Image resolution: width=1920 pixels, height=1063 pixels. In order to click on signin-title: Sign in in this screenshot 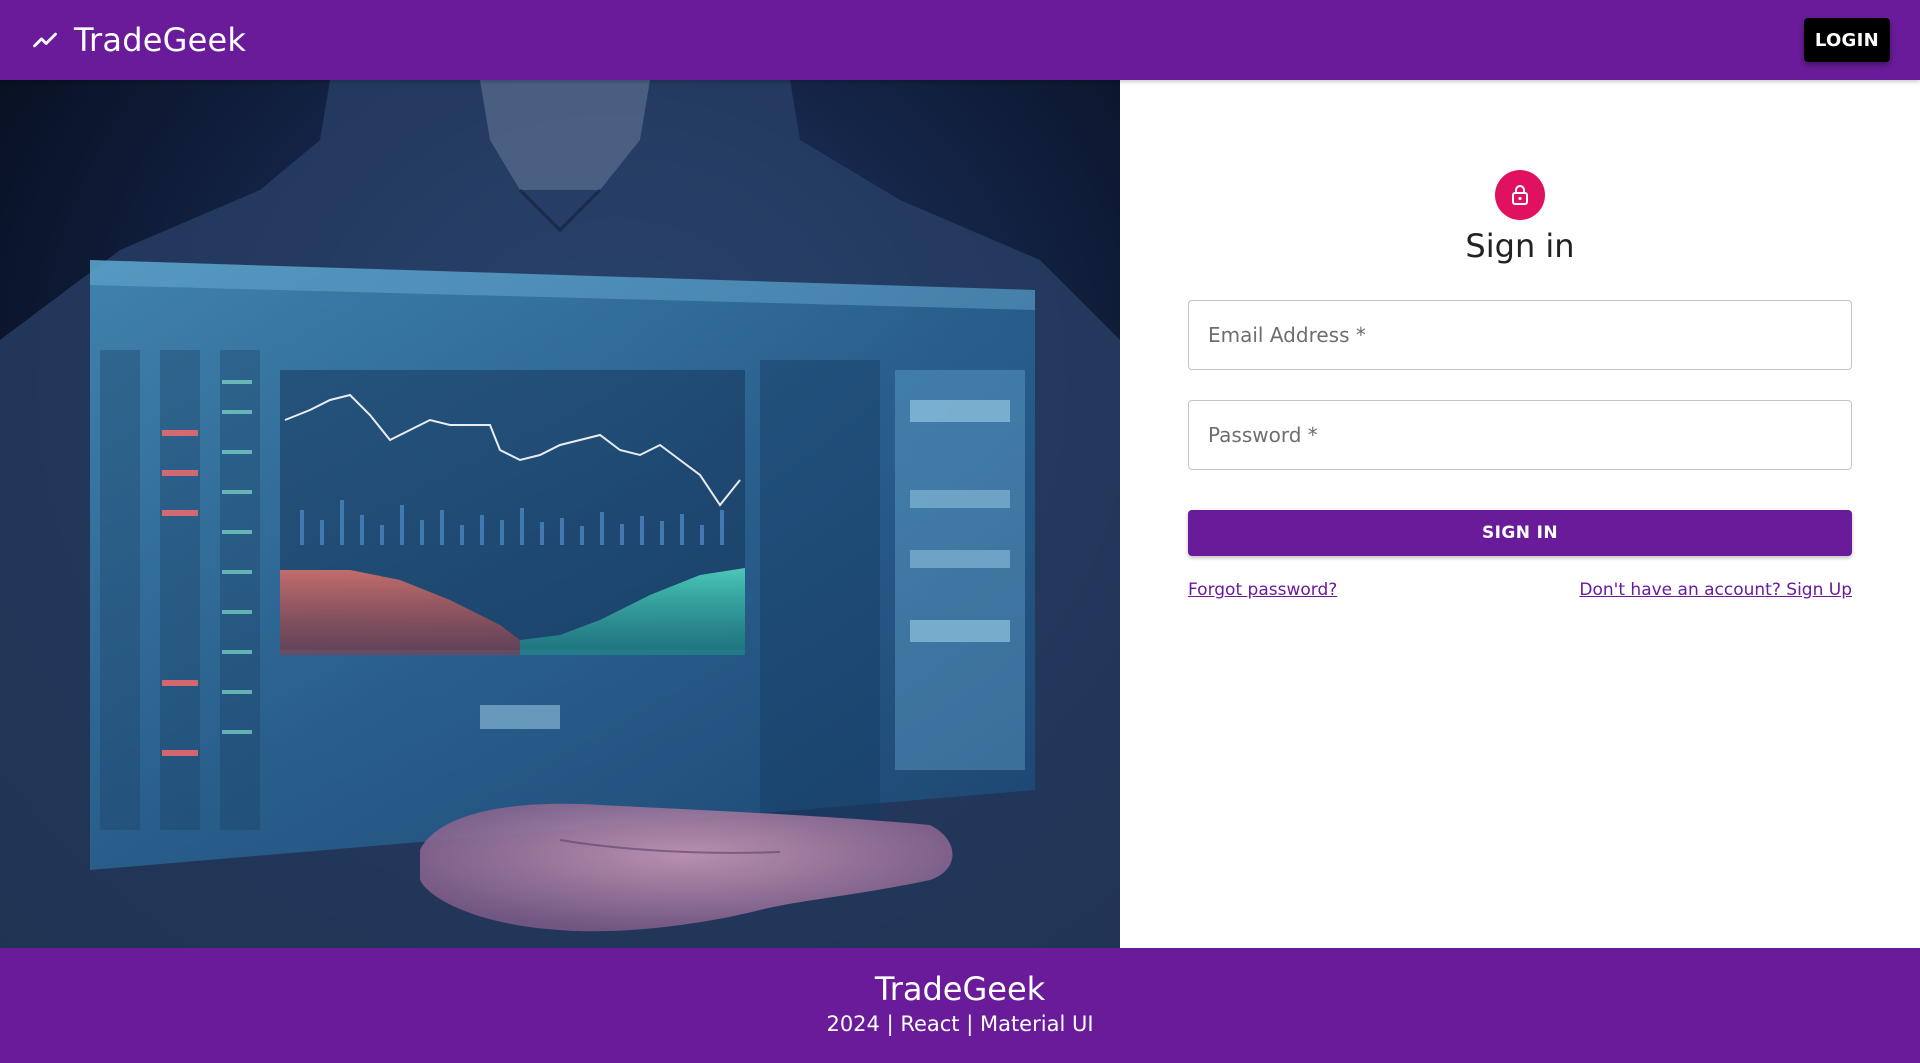, I will do `click(1520, 246)`.